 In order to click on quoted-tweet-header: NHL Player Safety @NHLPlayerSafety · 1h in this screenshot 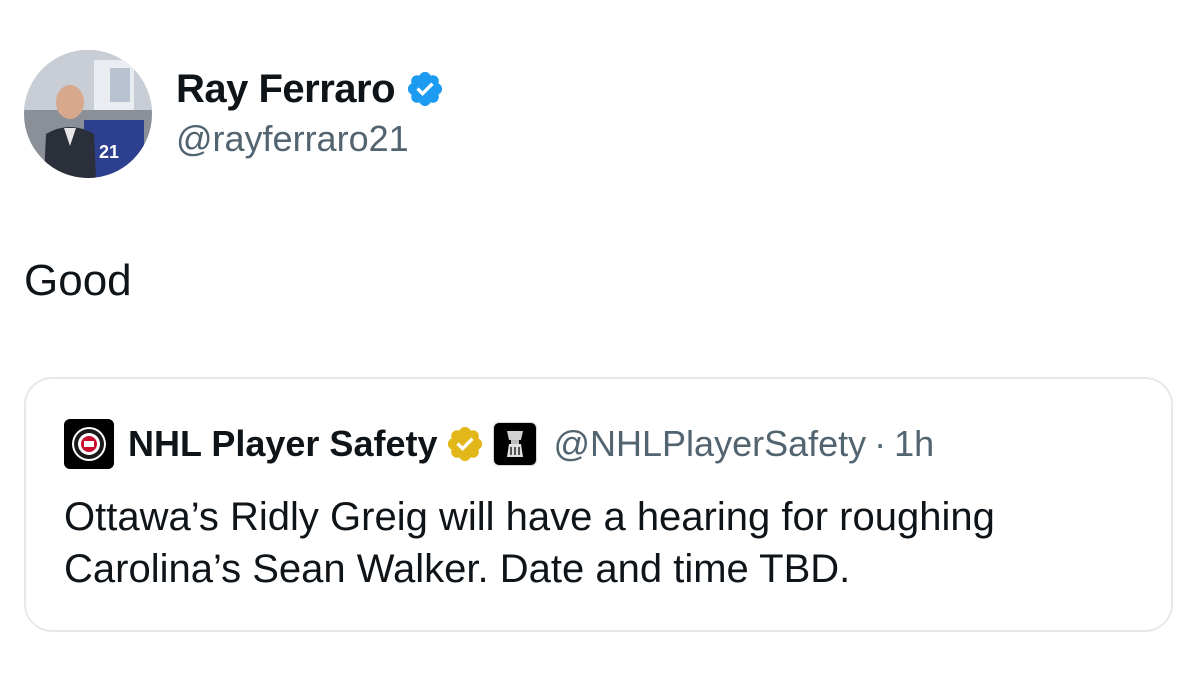, I will do `click(499, 444)`.